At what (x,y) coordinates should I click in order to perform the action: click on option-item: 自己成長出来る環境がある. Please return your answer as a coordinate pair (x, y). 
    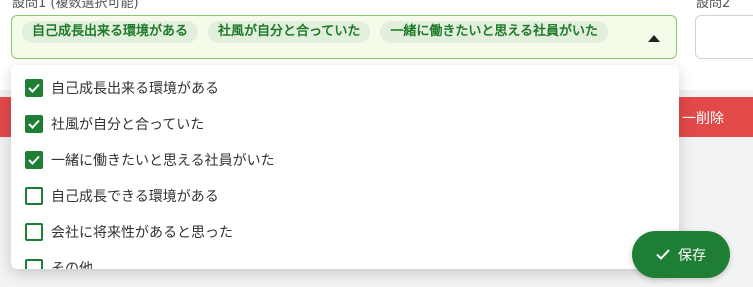
    Looking at the image, I should click on (122, 88).